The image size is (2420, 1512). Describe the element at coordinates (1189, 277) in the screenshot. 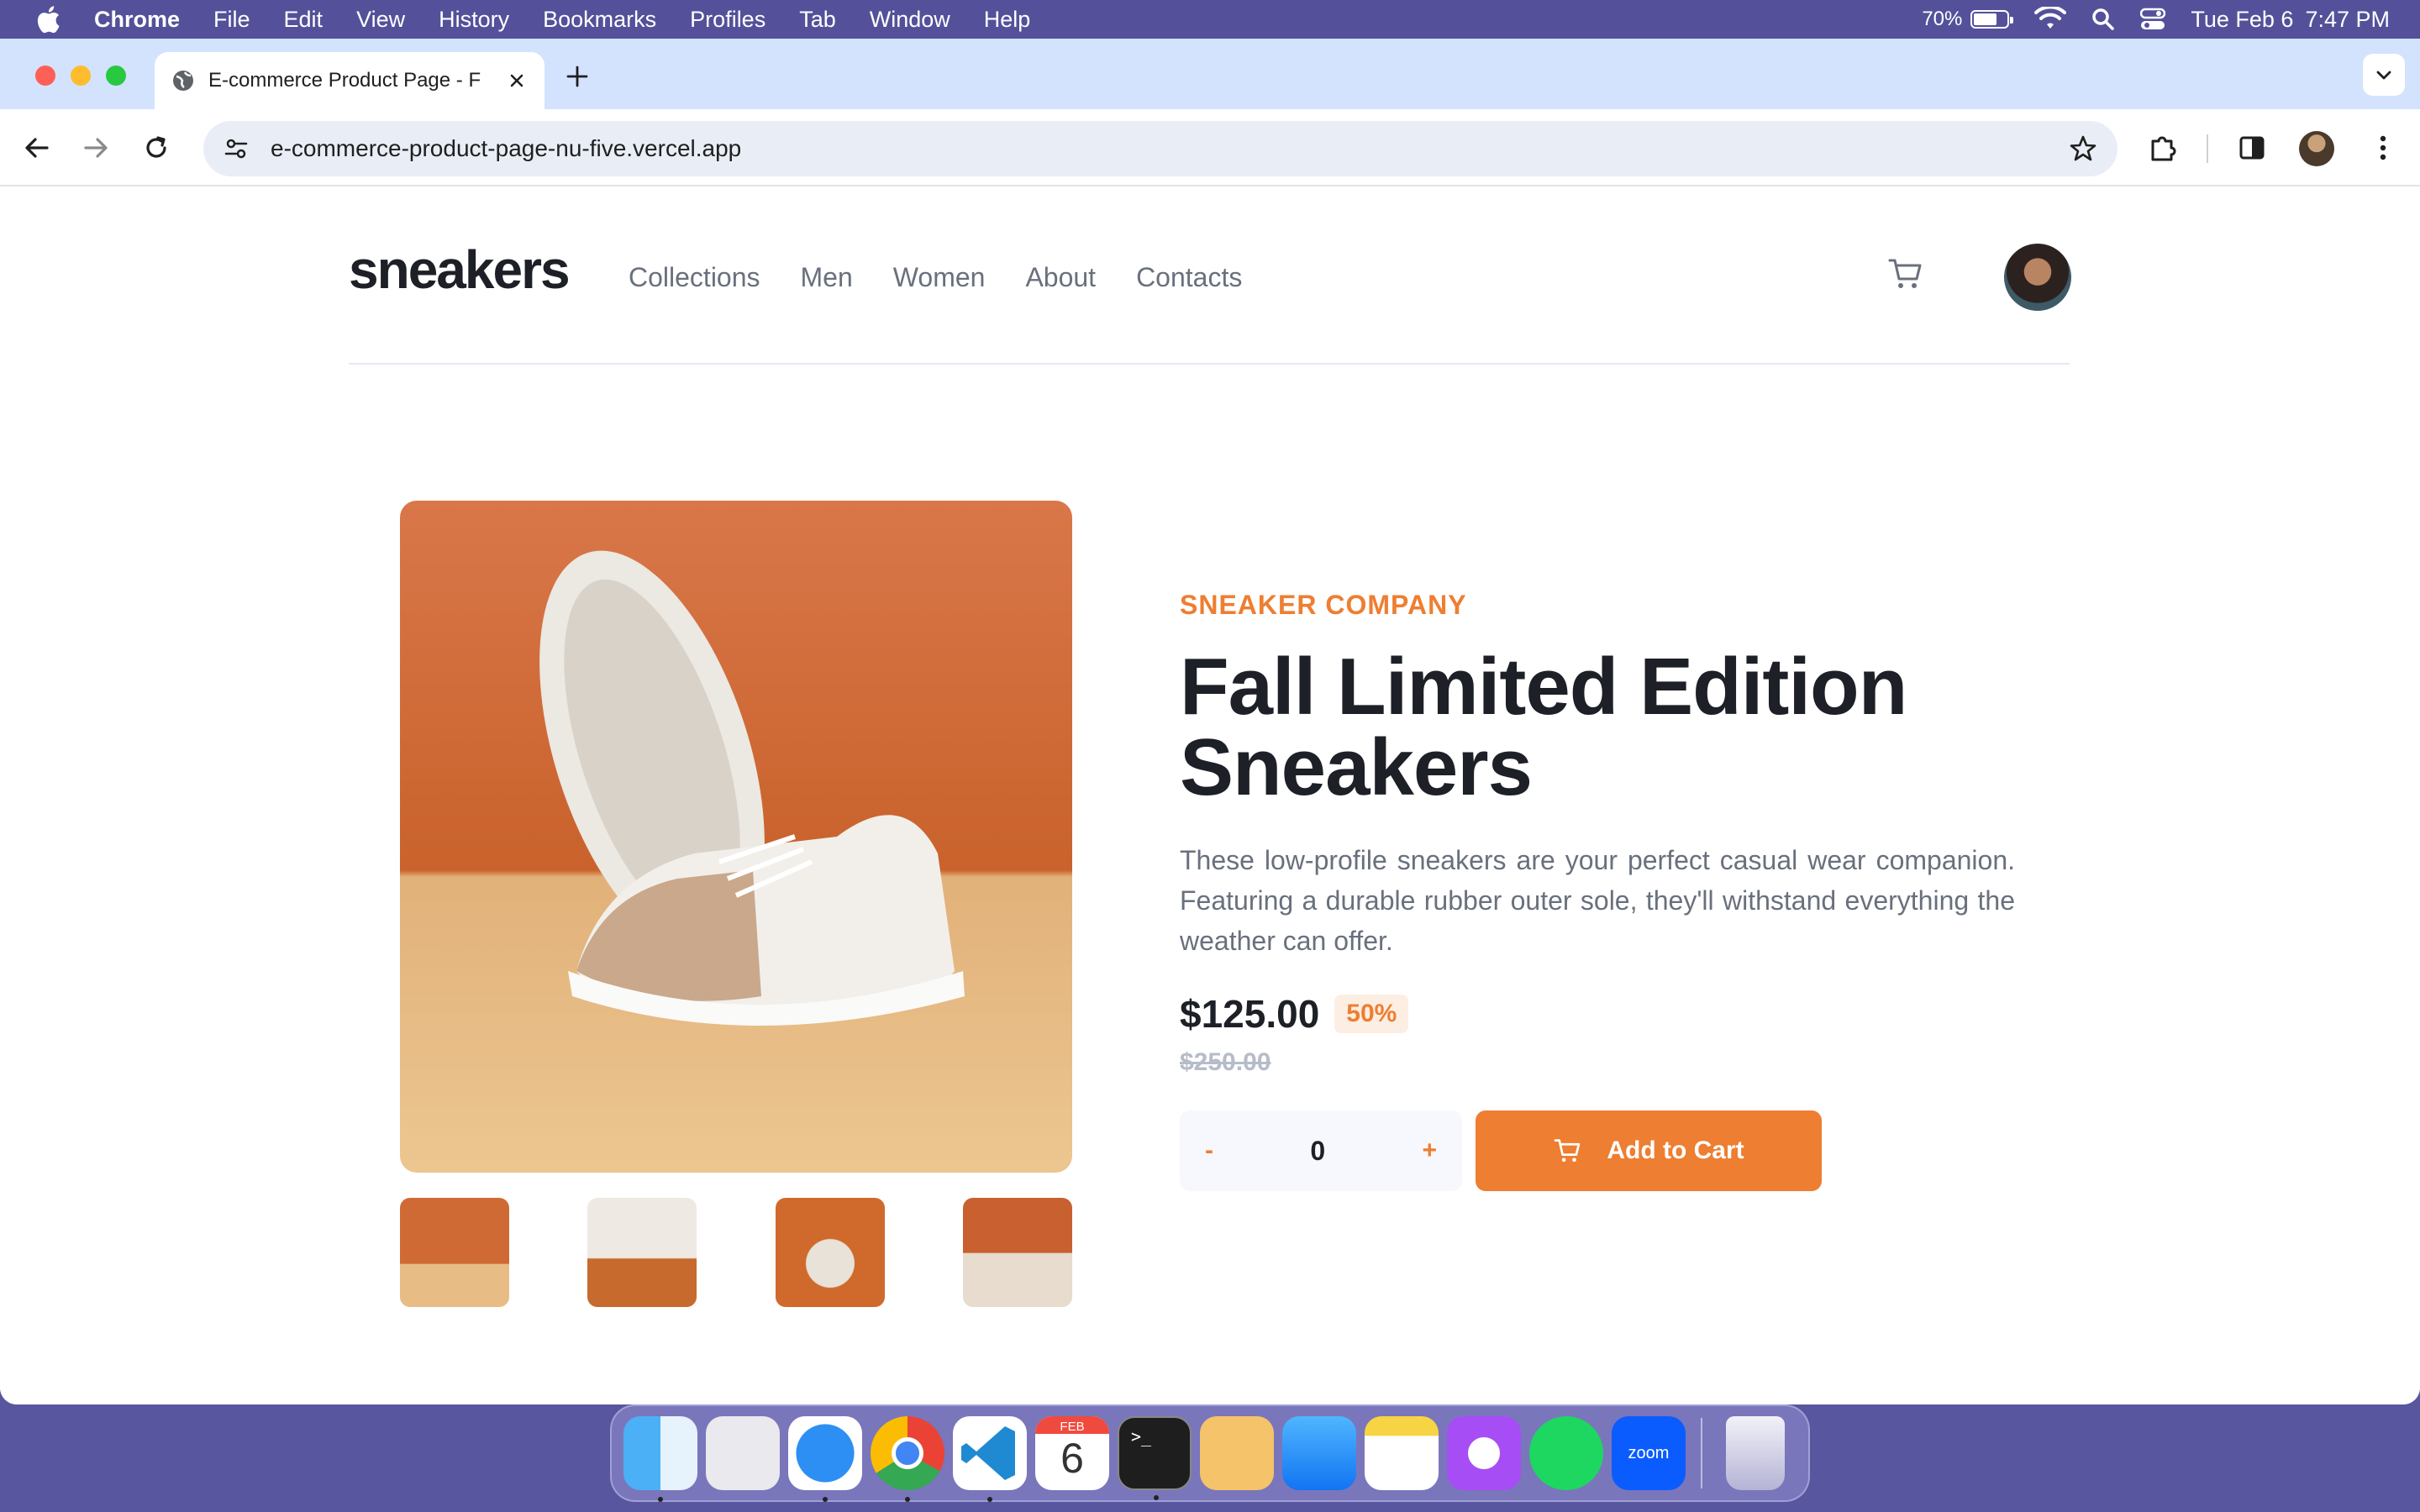

I see `nav-contacts: Contacts` at that location.